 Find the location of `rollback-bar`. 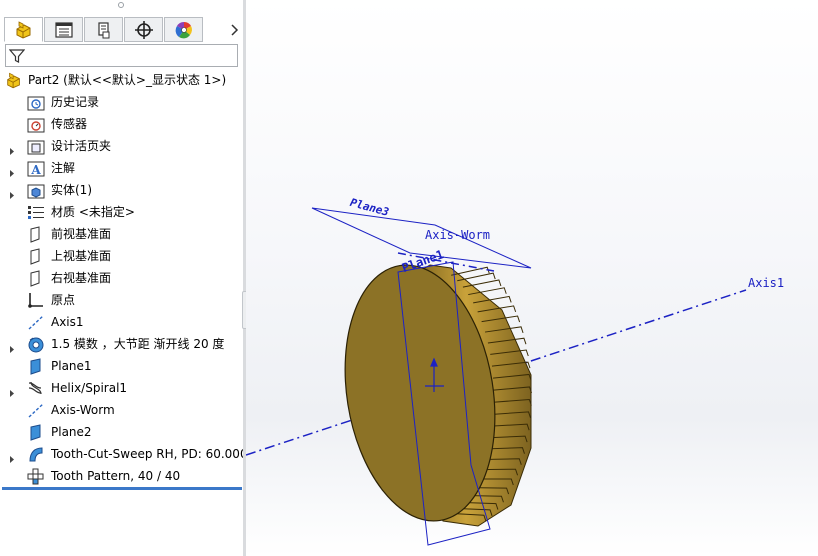

rollback-bar is located at coordinates (122, 488).